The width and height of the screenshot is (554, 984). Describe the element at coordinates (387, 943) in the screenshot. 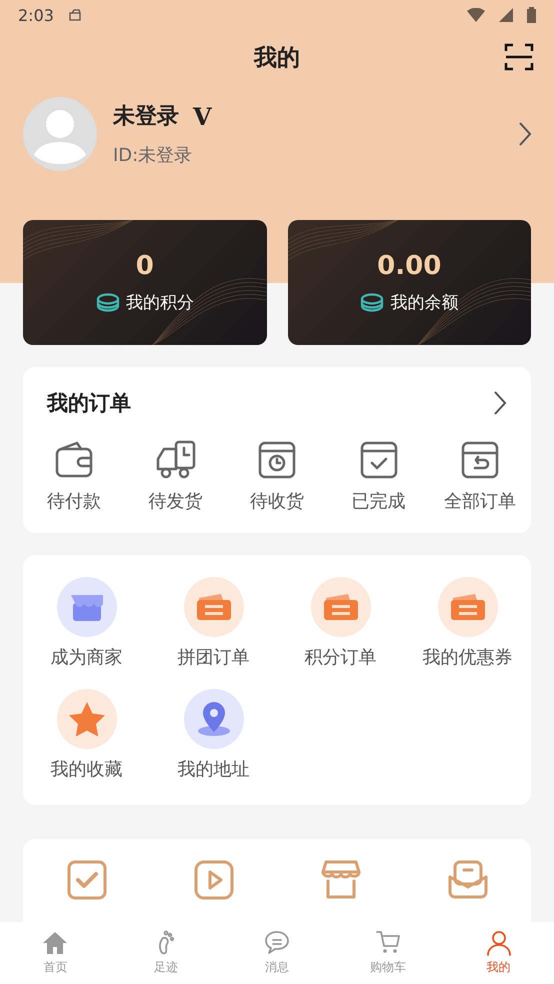

I see `cart-icon` at that location.